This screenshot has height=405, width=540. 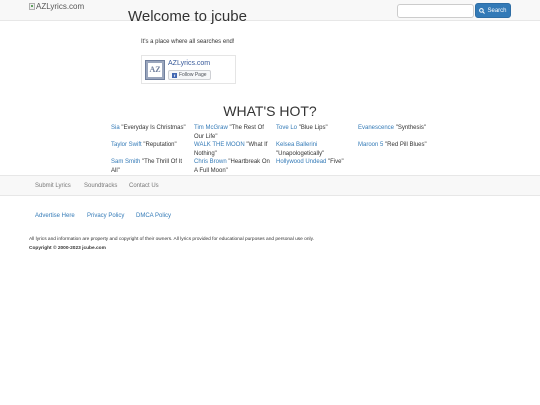 What do you see at coordinates (406, 145) in the screenshot?
I see `hot-song-title: "Red Pill Blues"` at bounding box center [406, 145].